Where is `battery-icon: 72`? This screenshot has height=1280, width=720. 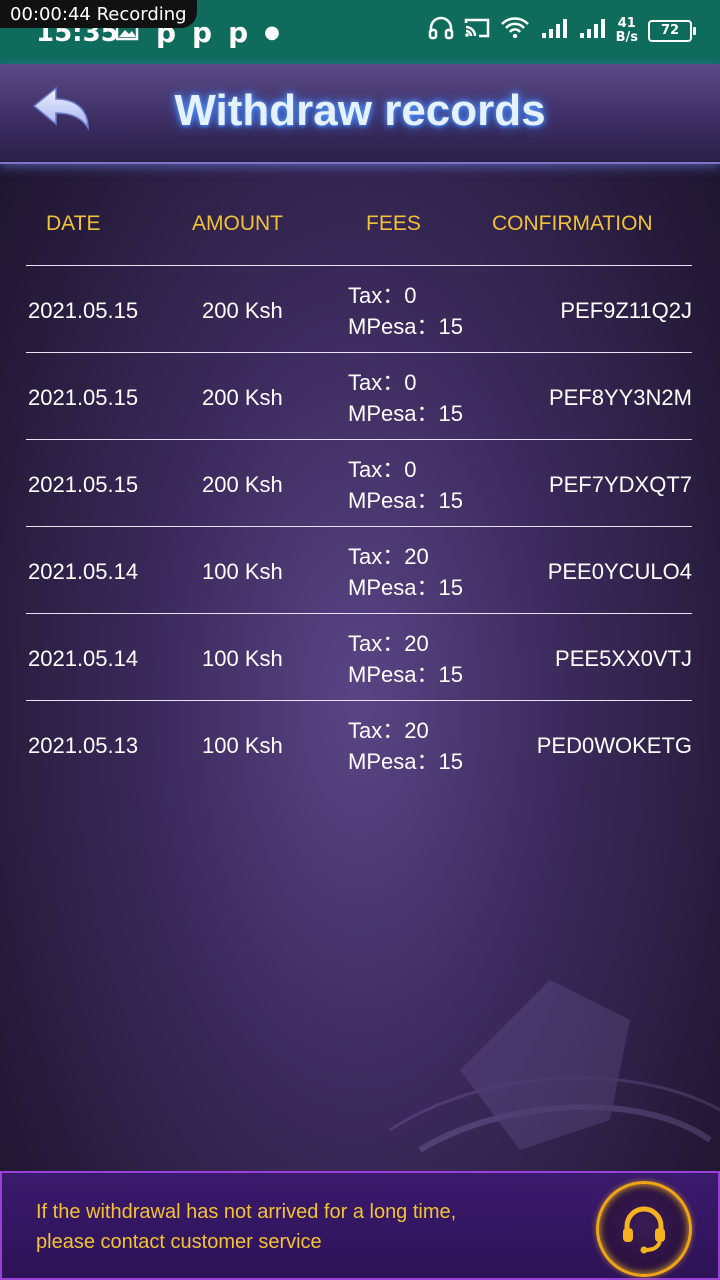 battery-icon: 72 is located at coordinates (672, 30).